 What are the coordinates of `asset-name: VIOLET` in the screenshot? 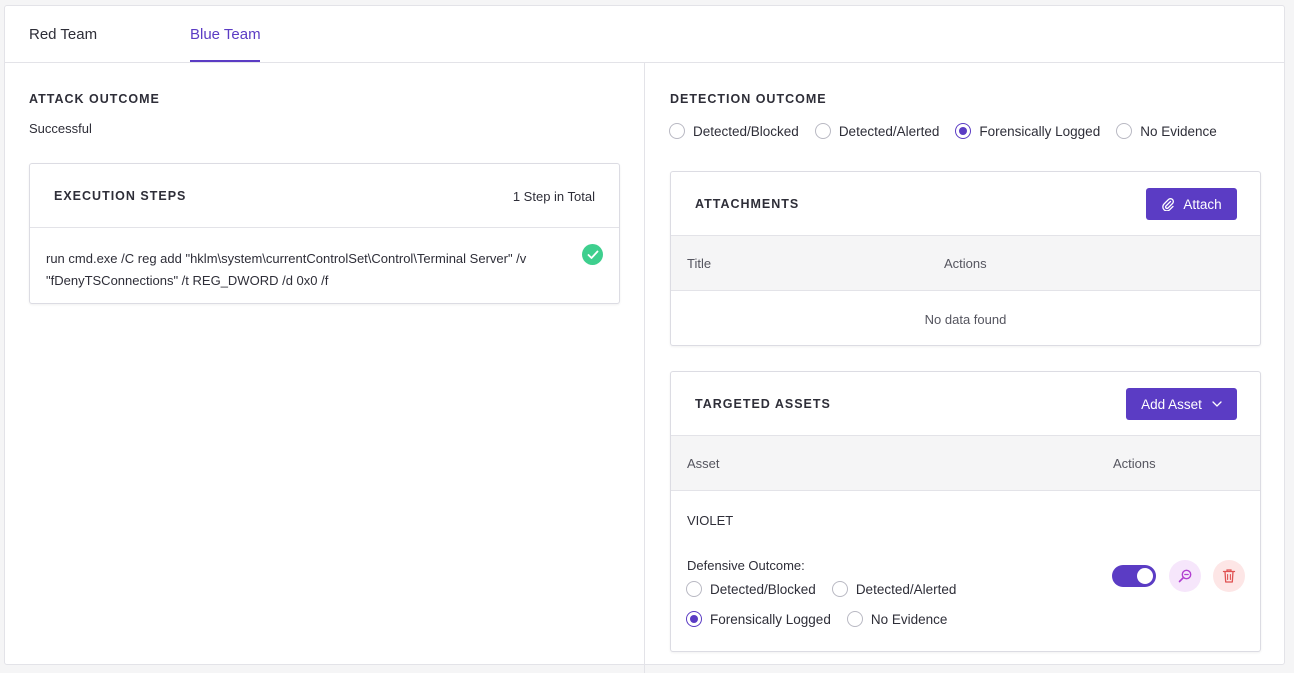 It's located at (710, 520).